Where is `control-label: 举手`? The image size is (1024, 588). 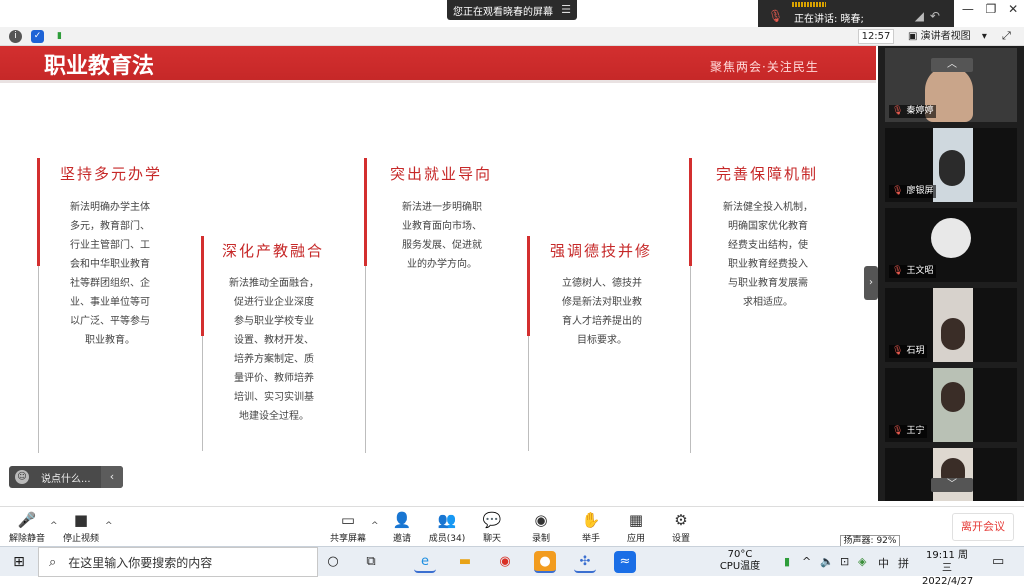
control-label: 举手 is located at coordinates (590, 539).